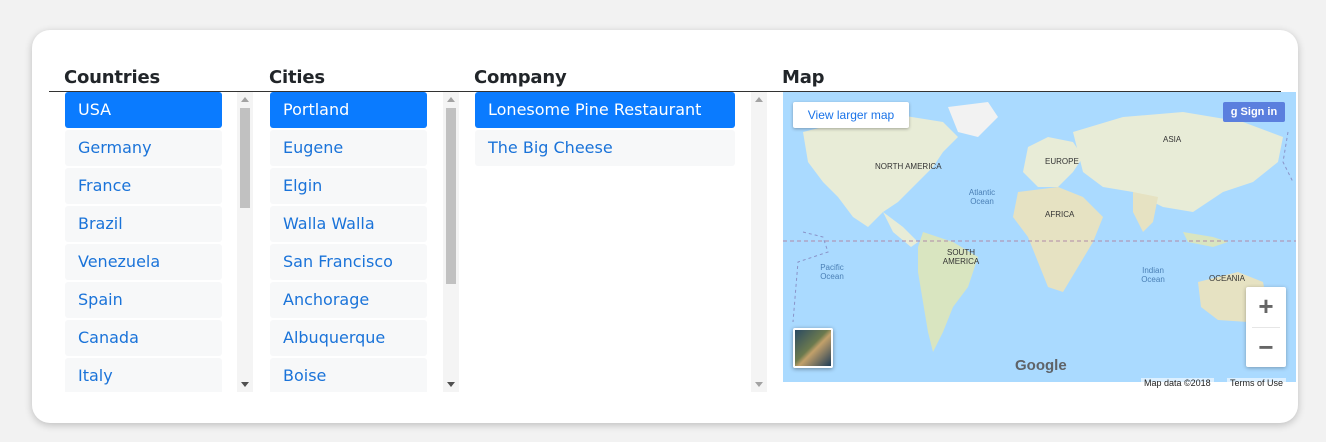 The height and width of the screenshot is (442, 1326). What do you see at coordinates (348, 338) in the screenshot?
I see `city-item: Albuquerque` at bounding box center [348, 338].